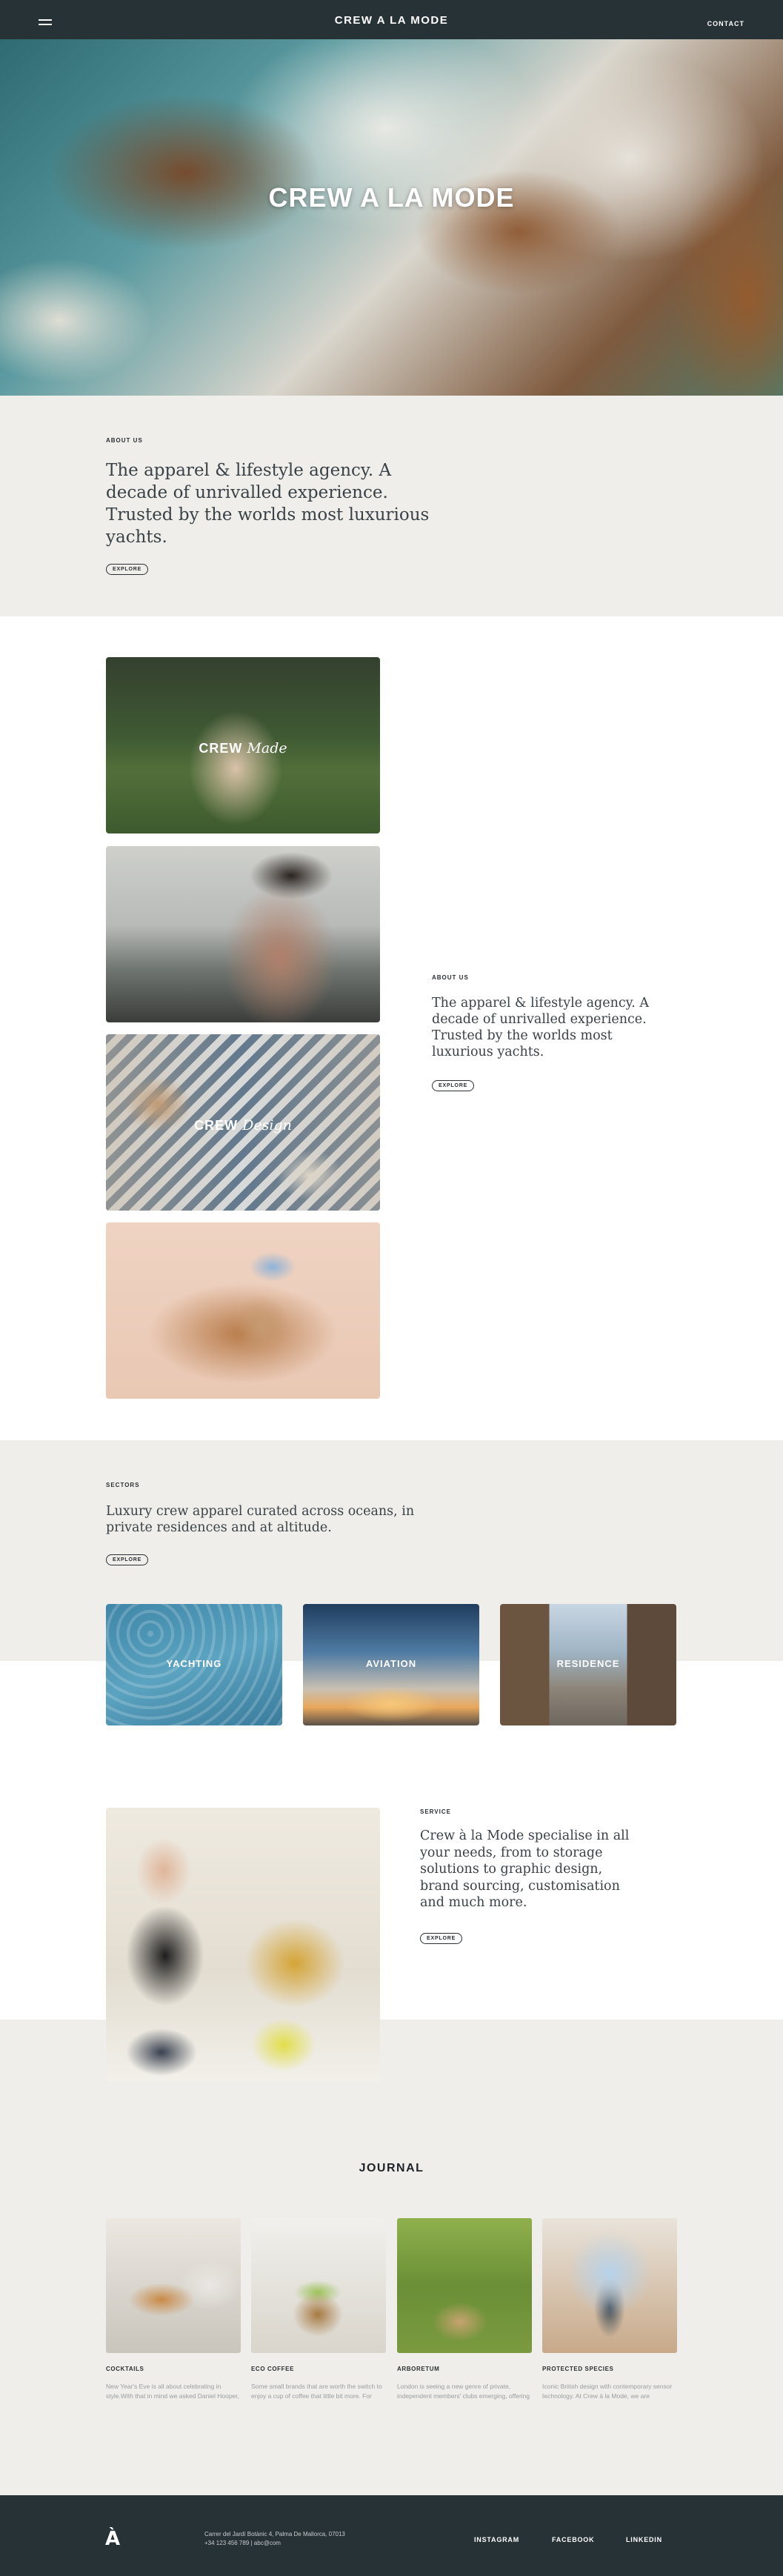 The height and width of the screenshot is (2576, 783). Describe the element at coordinates (267, 1125) in the screenshot. I see `caption-em: Design` at that location.